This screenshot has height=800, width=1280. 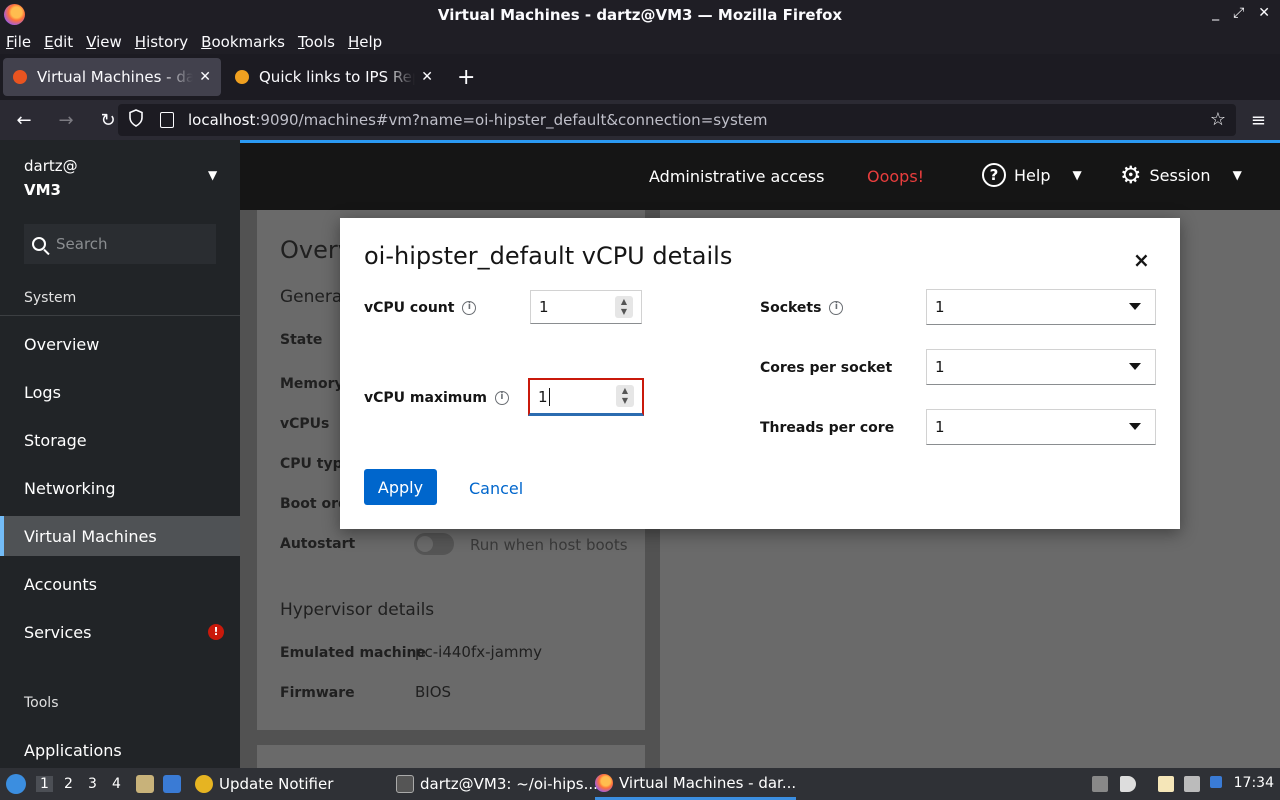 I want to click on session-label: Session, so click(x=1180, y=175).